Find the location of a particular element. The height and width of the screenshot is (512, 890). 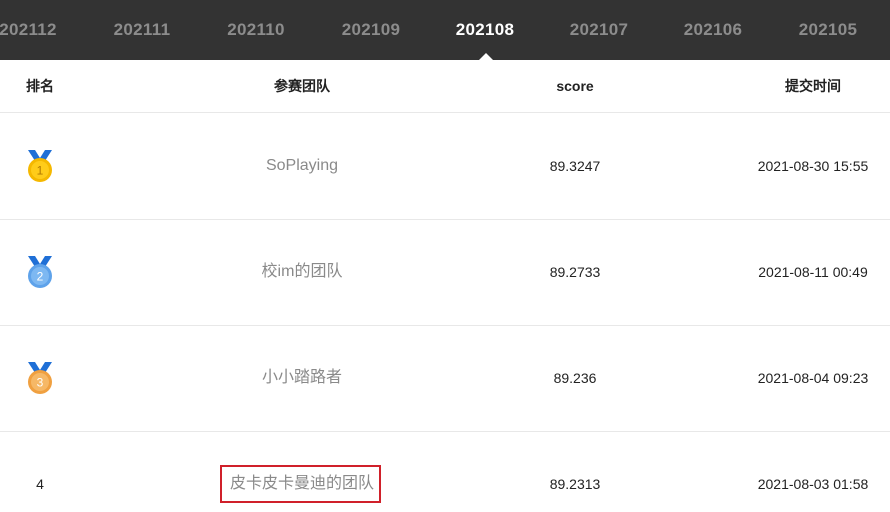

medal-rank-label: 1 is located at coordinates (40, 171).